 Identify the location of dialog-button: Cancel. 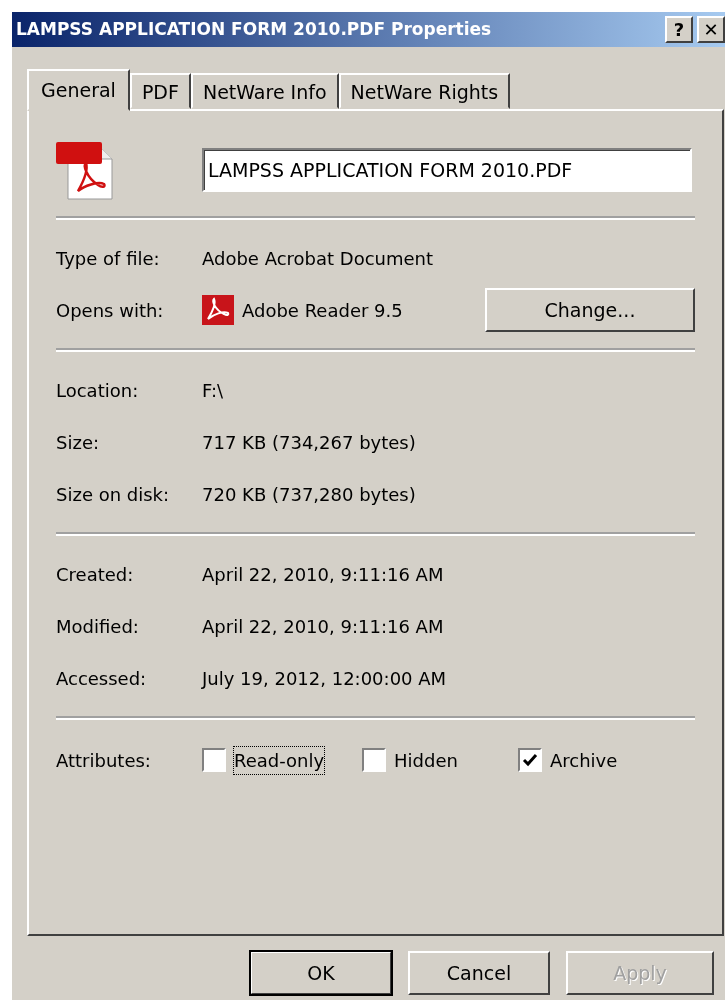
(479, 973).